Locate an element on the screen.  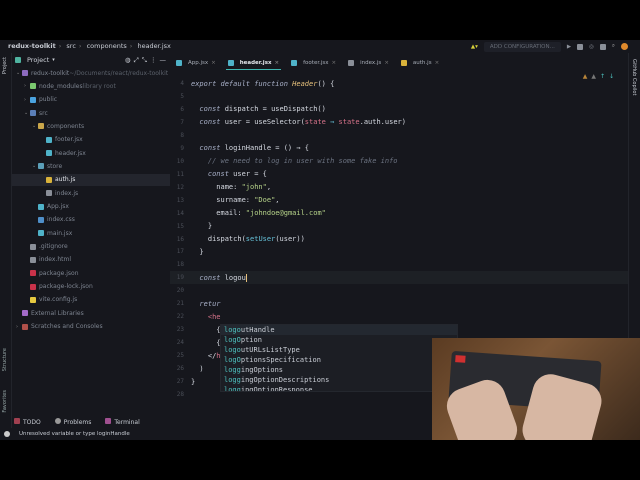
line-number: 20 is located at coordinates (180, 291).